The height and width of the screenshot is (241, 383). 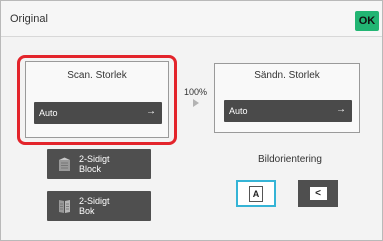 I want to click on send-size-label: Sändn. Storlek, so click(x=287, y=75).